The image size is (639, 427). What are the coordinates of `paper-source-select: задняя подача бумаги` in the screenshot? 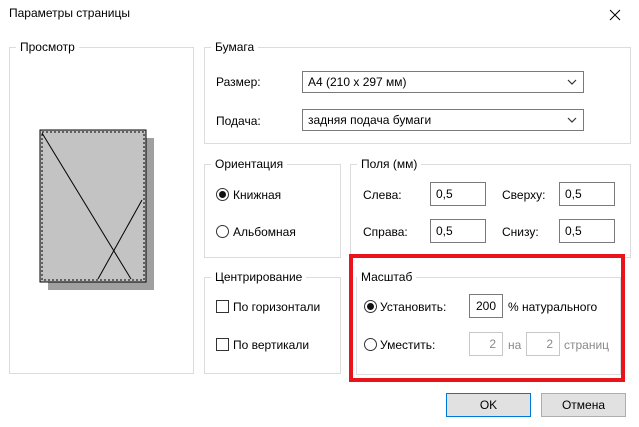 It's located at (443, 120).